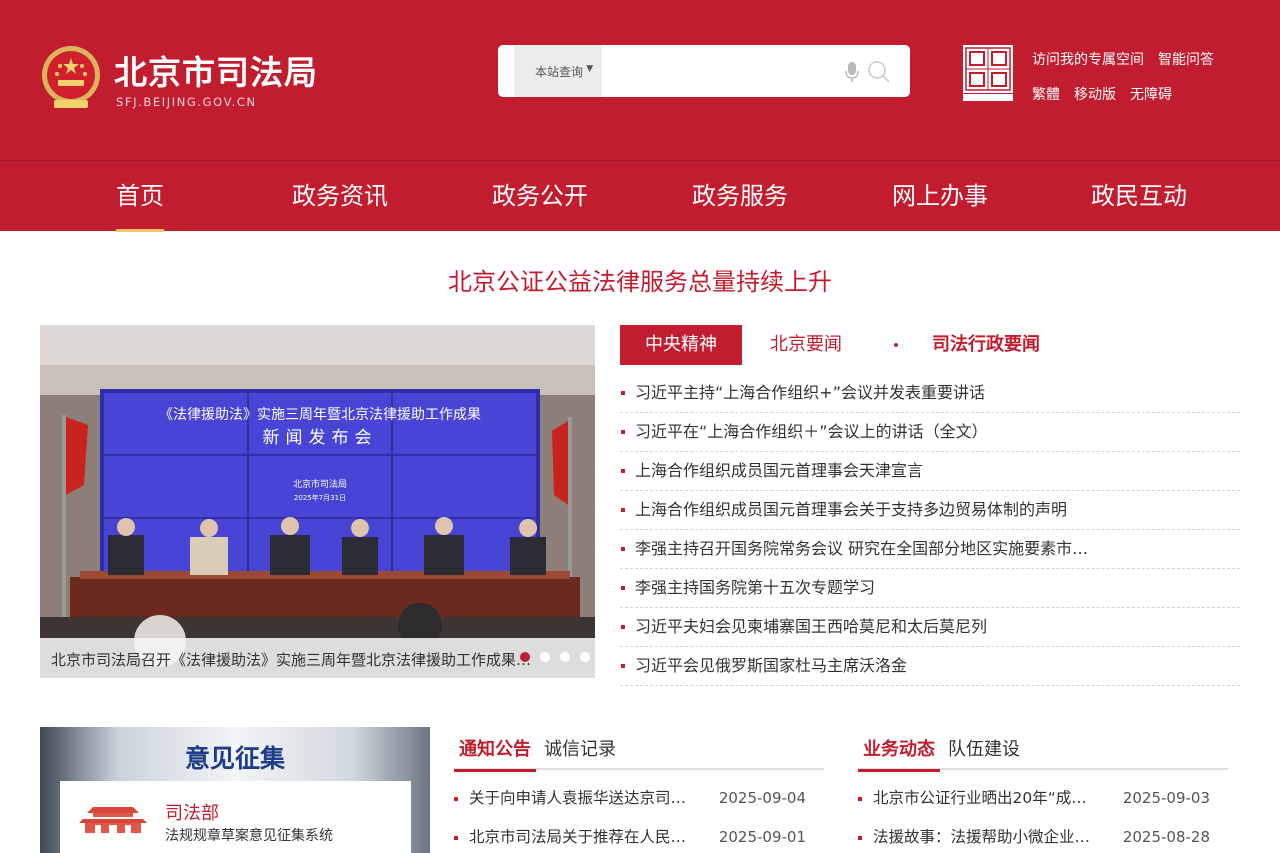  I want to click on tab-central-spirit: 中央精神, so click(681, 345).